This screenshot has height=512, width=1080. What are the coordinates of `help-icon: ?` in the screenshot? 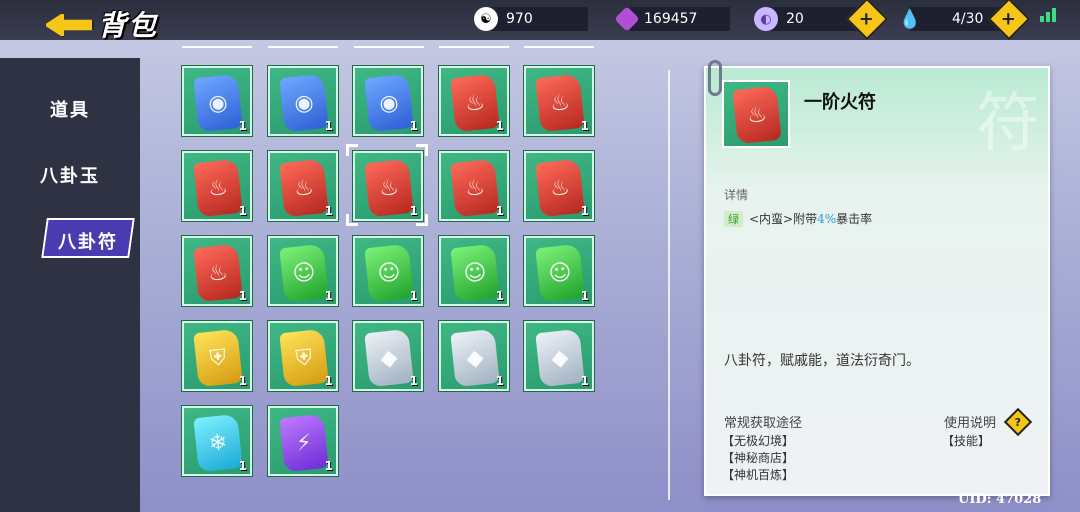 It's located at (1018, 422).